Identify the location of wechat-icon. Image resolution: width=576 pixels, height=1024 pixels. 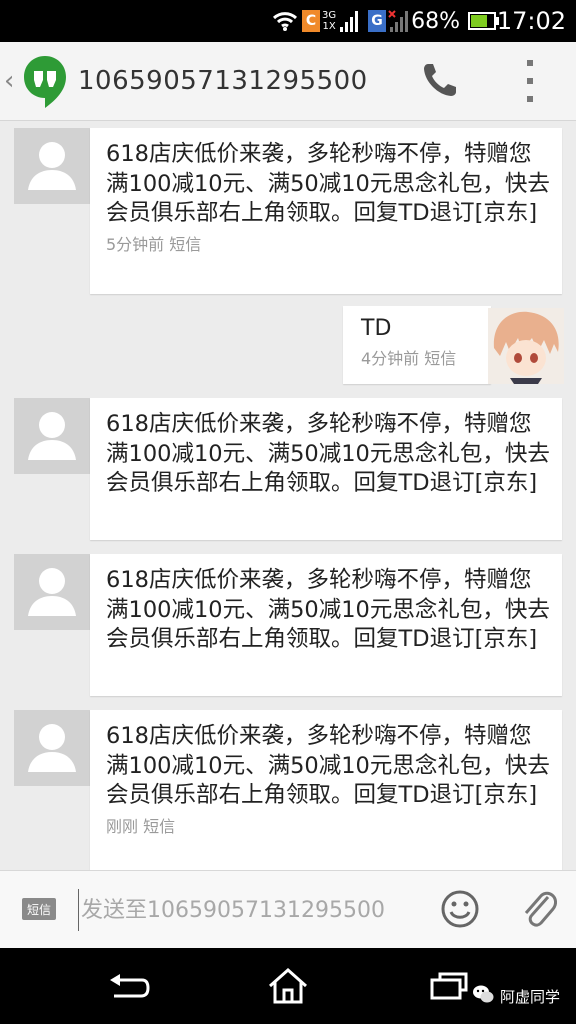
(483, 996).